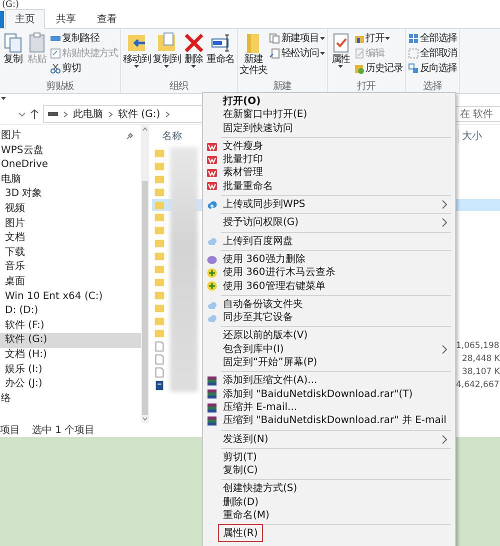 The width and height of the screenshot is (500, 546). I want to click on menu-item: 自动备份该文件夹, so click(329, 305).